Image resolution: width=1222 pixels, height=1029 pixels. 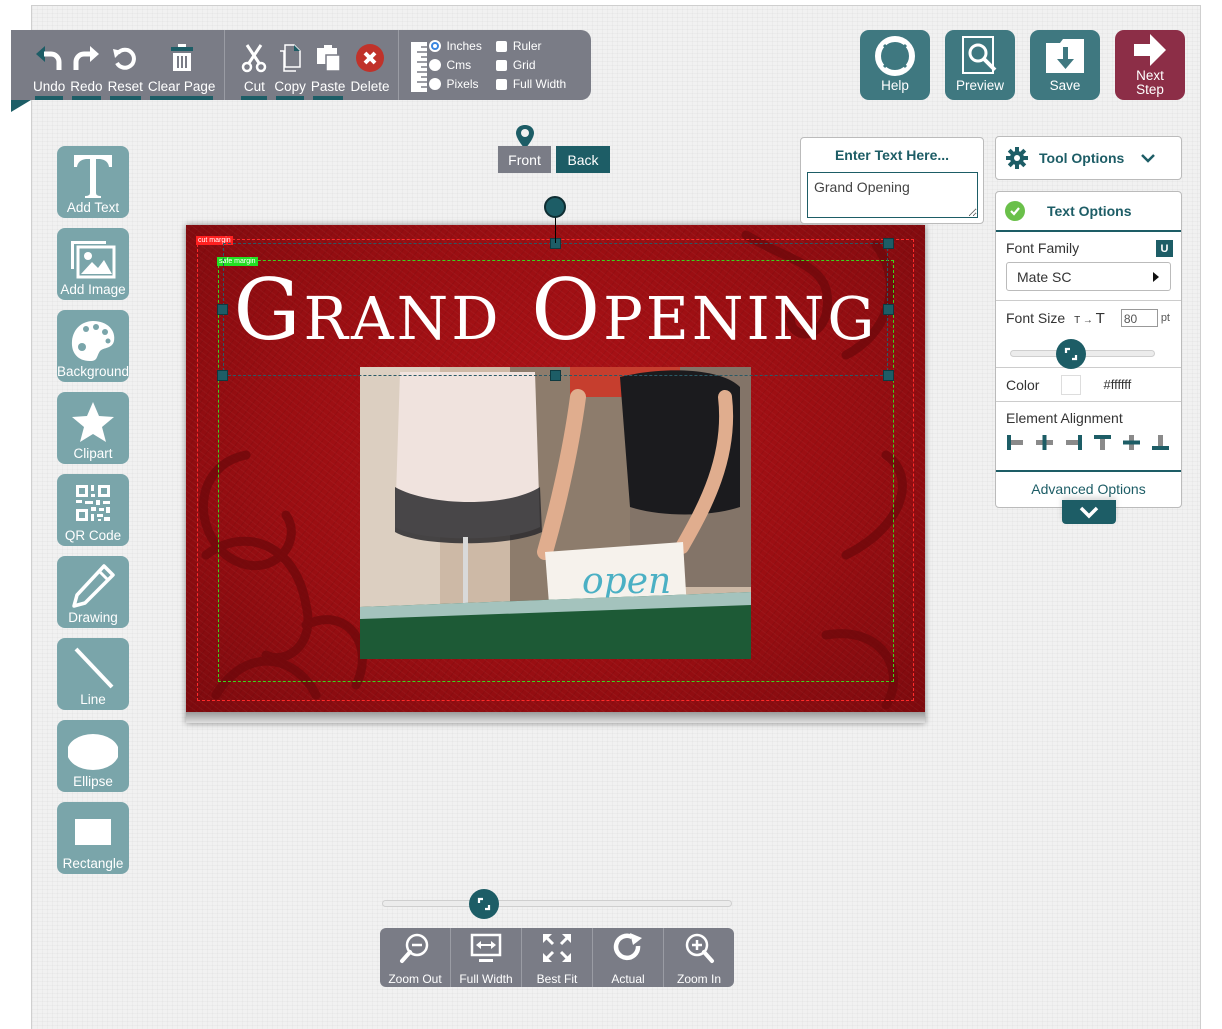 What do you see at coordinates (93, 617) in the screenshot?
I see `drawing-label: Drawing` at bounding box center [93, 617].